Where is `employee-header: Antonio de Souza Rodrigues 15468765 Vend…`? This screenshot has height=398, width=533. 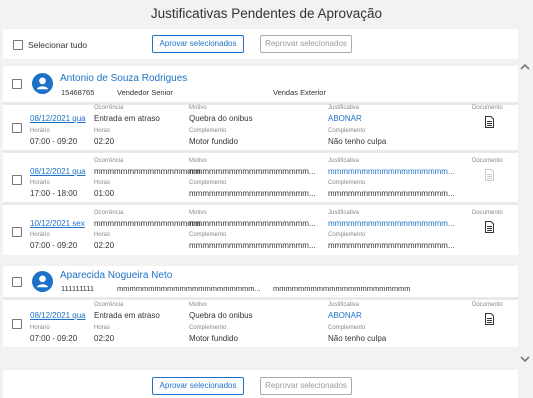 employee-header: Antonio de Souza Rodrigues 15468765 Vend… is located at coordinates (260, 84).